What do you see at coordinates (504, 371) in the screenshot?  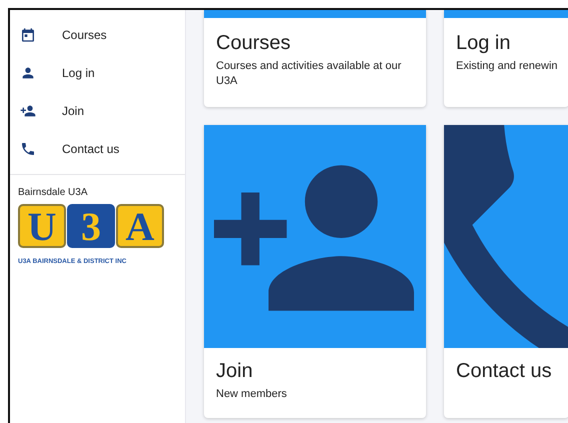 I see `card-title: Contact us` at bounding box center [504, 371].